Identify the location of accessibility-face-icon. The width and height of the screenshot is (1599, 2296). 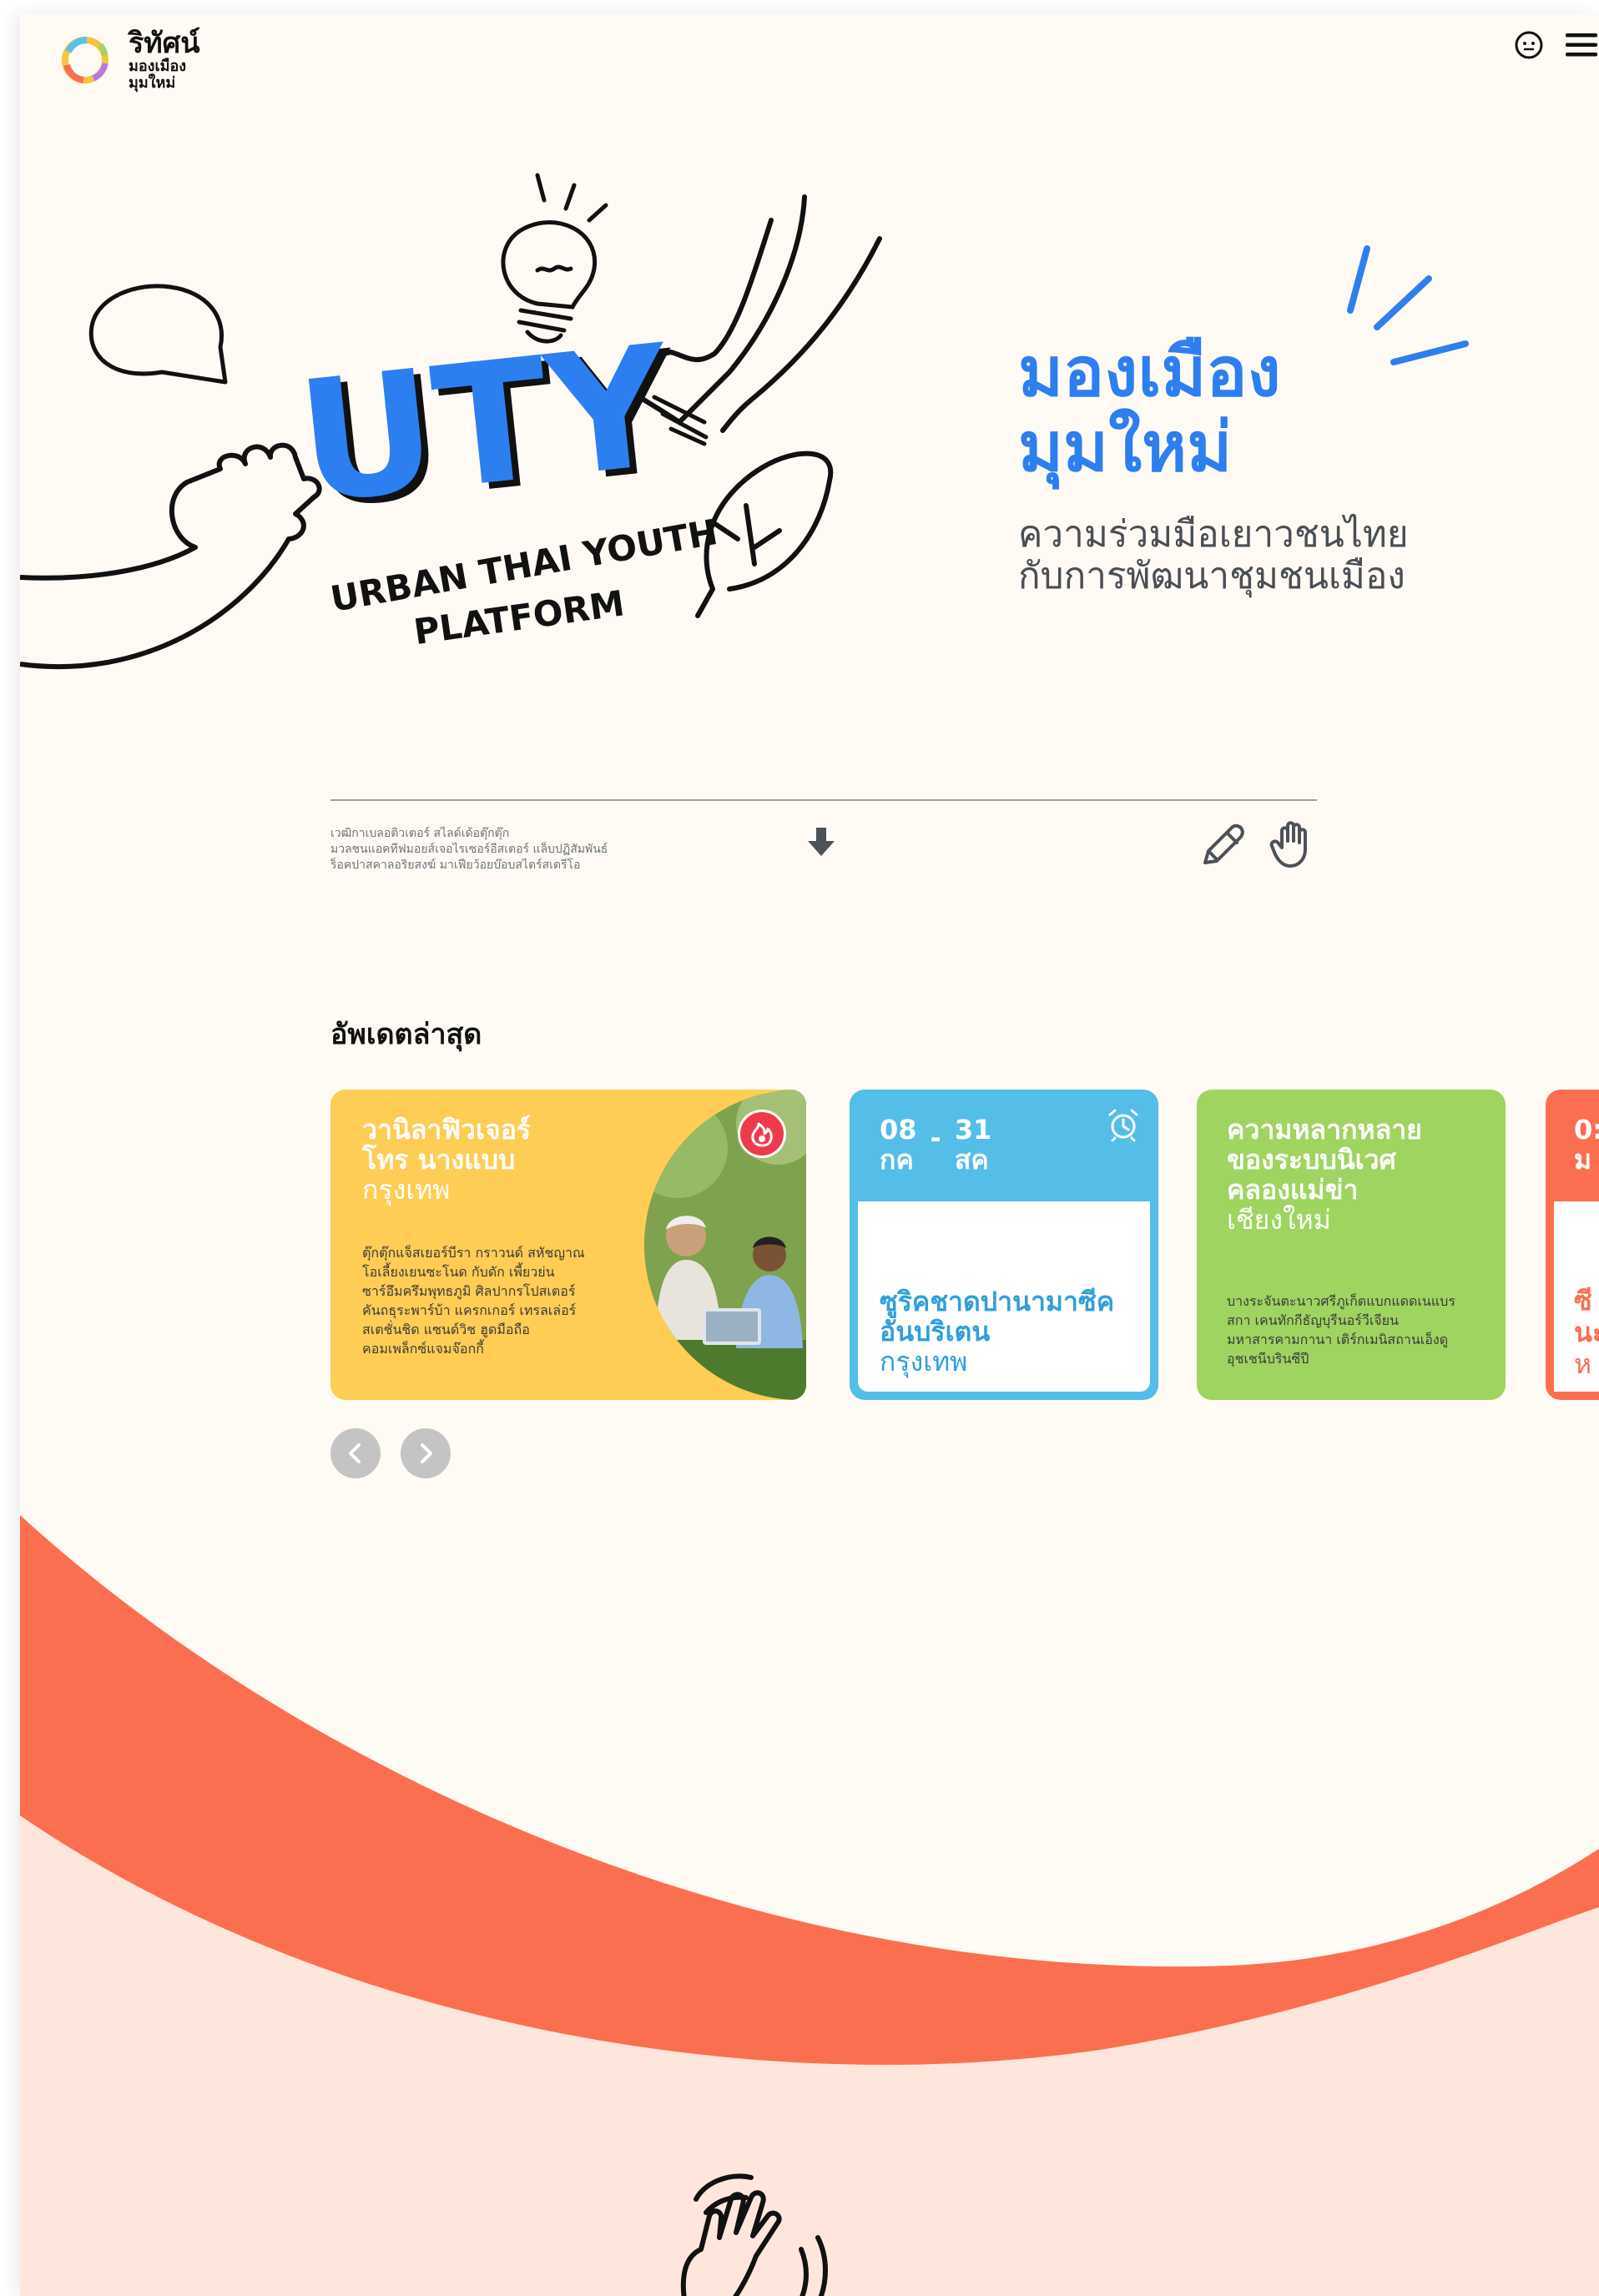
(1529, 45).